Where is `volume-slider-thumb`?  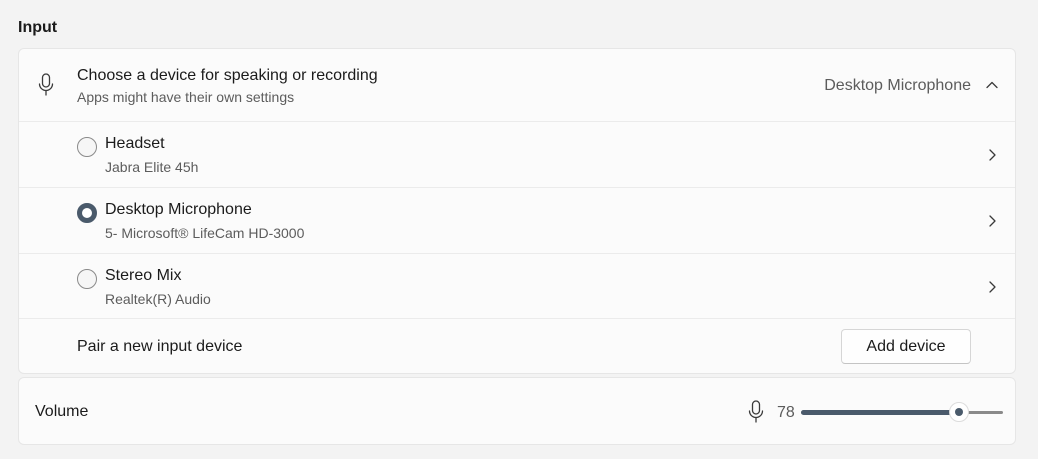 volume-slider-thumb is located at coordinates (958, 412).